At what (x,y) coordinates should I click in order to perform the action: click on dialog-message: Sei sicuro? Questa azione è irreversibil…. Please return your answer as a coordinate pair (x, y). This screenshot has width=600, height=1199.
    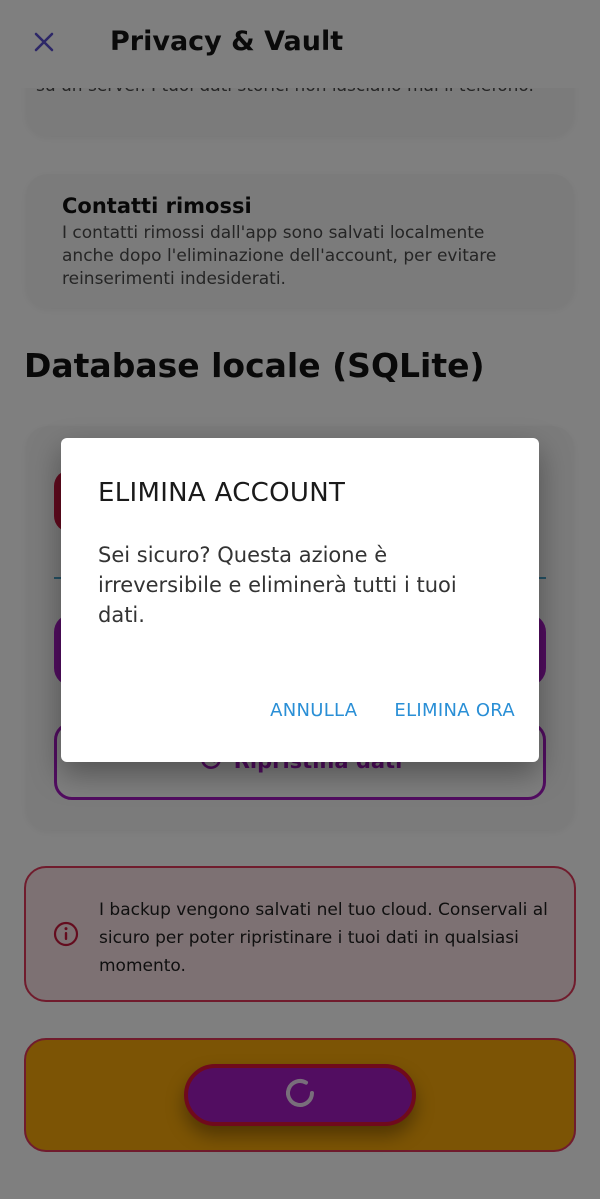
    Looking at the image, I should click on (277, 585).